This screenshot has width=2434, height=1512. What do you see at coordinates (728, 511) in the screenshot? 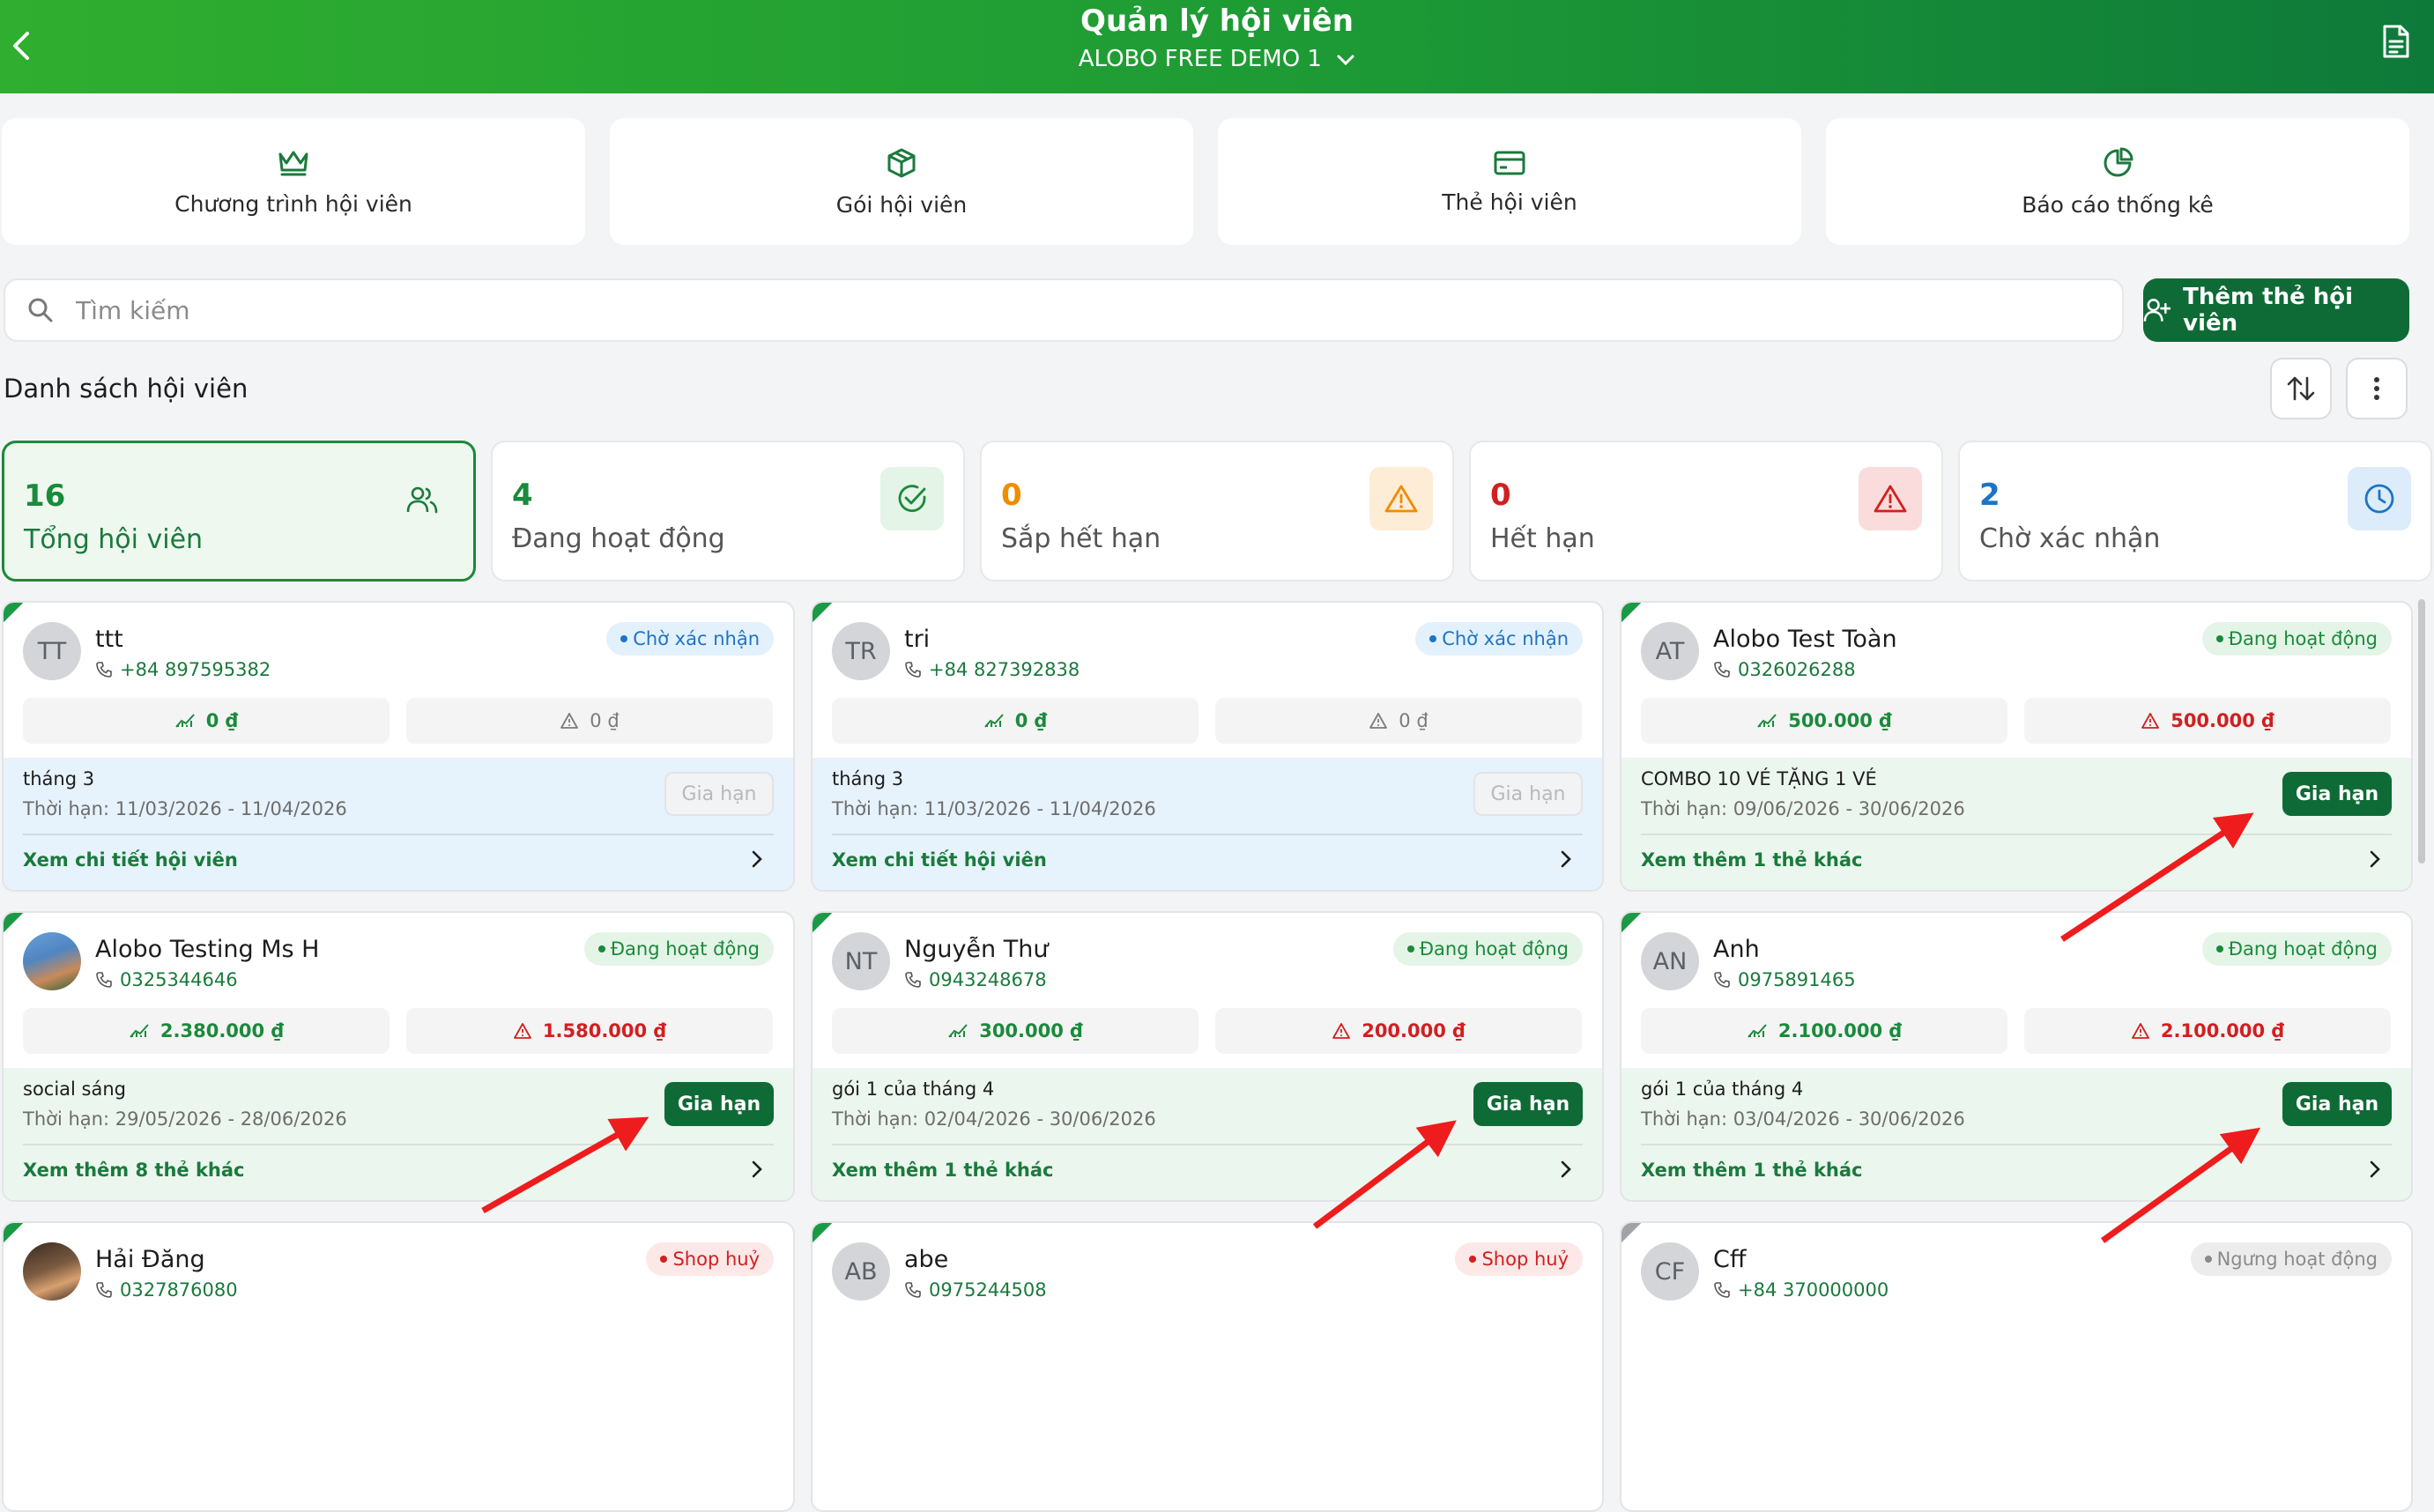
I see `stat-active: 4 Đang hoạt động` at bounding box center [728, 511].